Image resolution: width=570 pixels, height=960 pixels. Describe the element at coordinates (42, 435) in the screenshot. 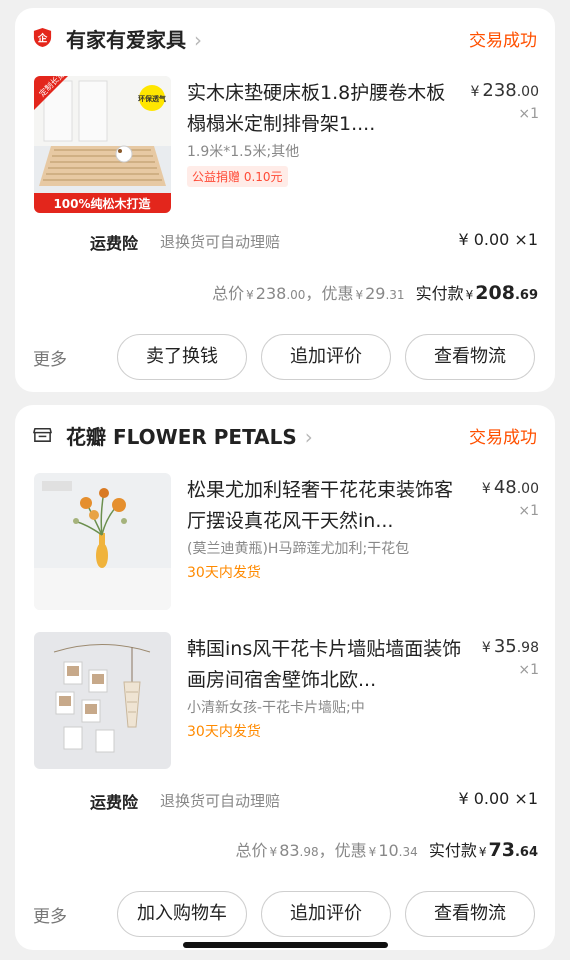

I see `store-icon` at that location.